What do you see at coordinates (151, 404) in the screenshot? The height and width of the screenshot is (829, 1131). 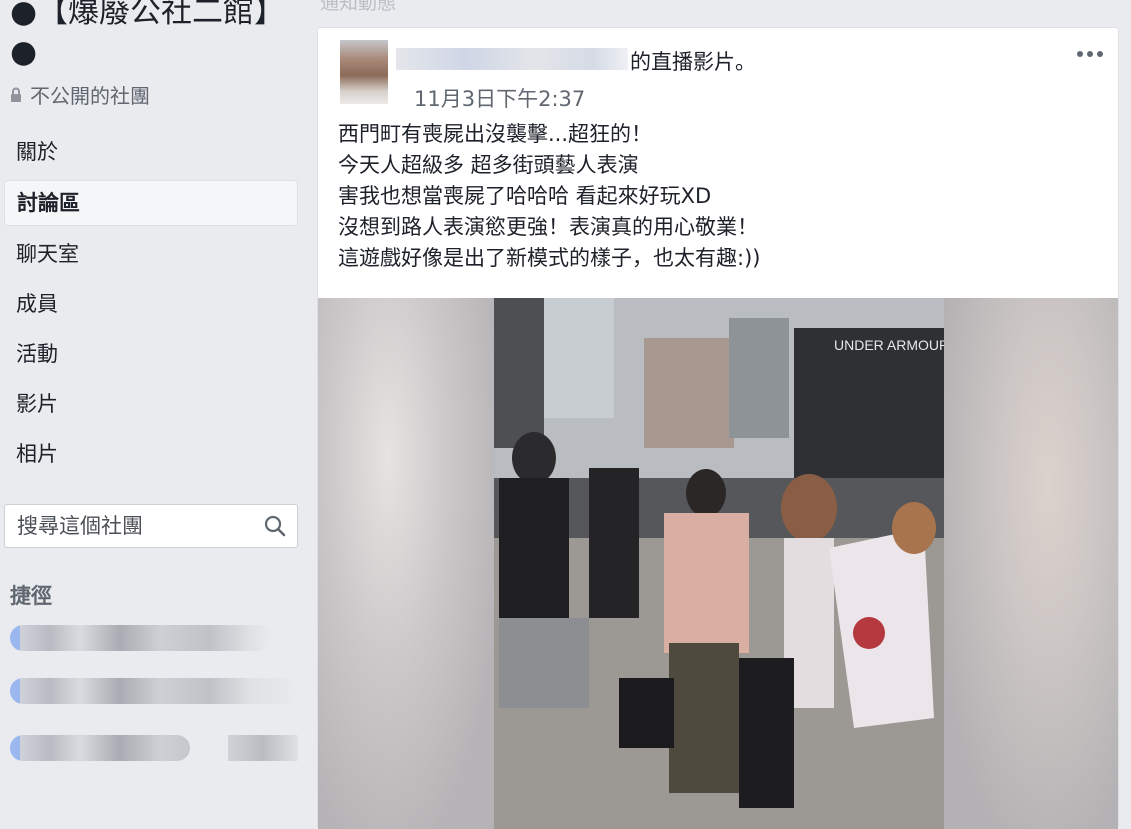 I see `nav-item-videos: 影片` at bounding box center [151, 404].